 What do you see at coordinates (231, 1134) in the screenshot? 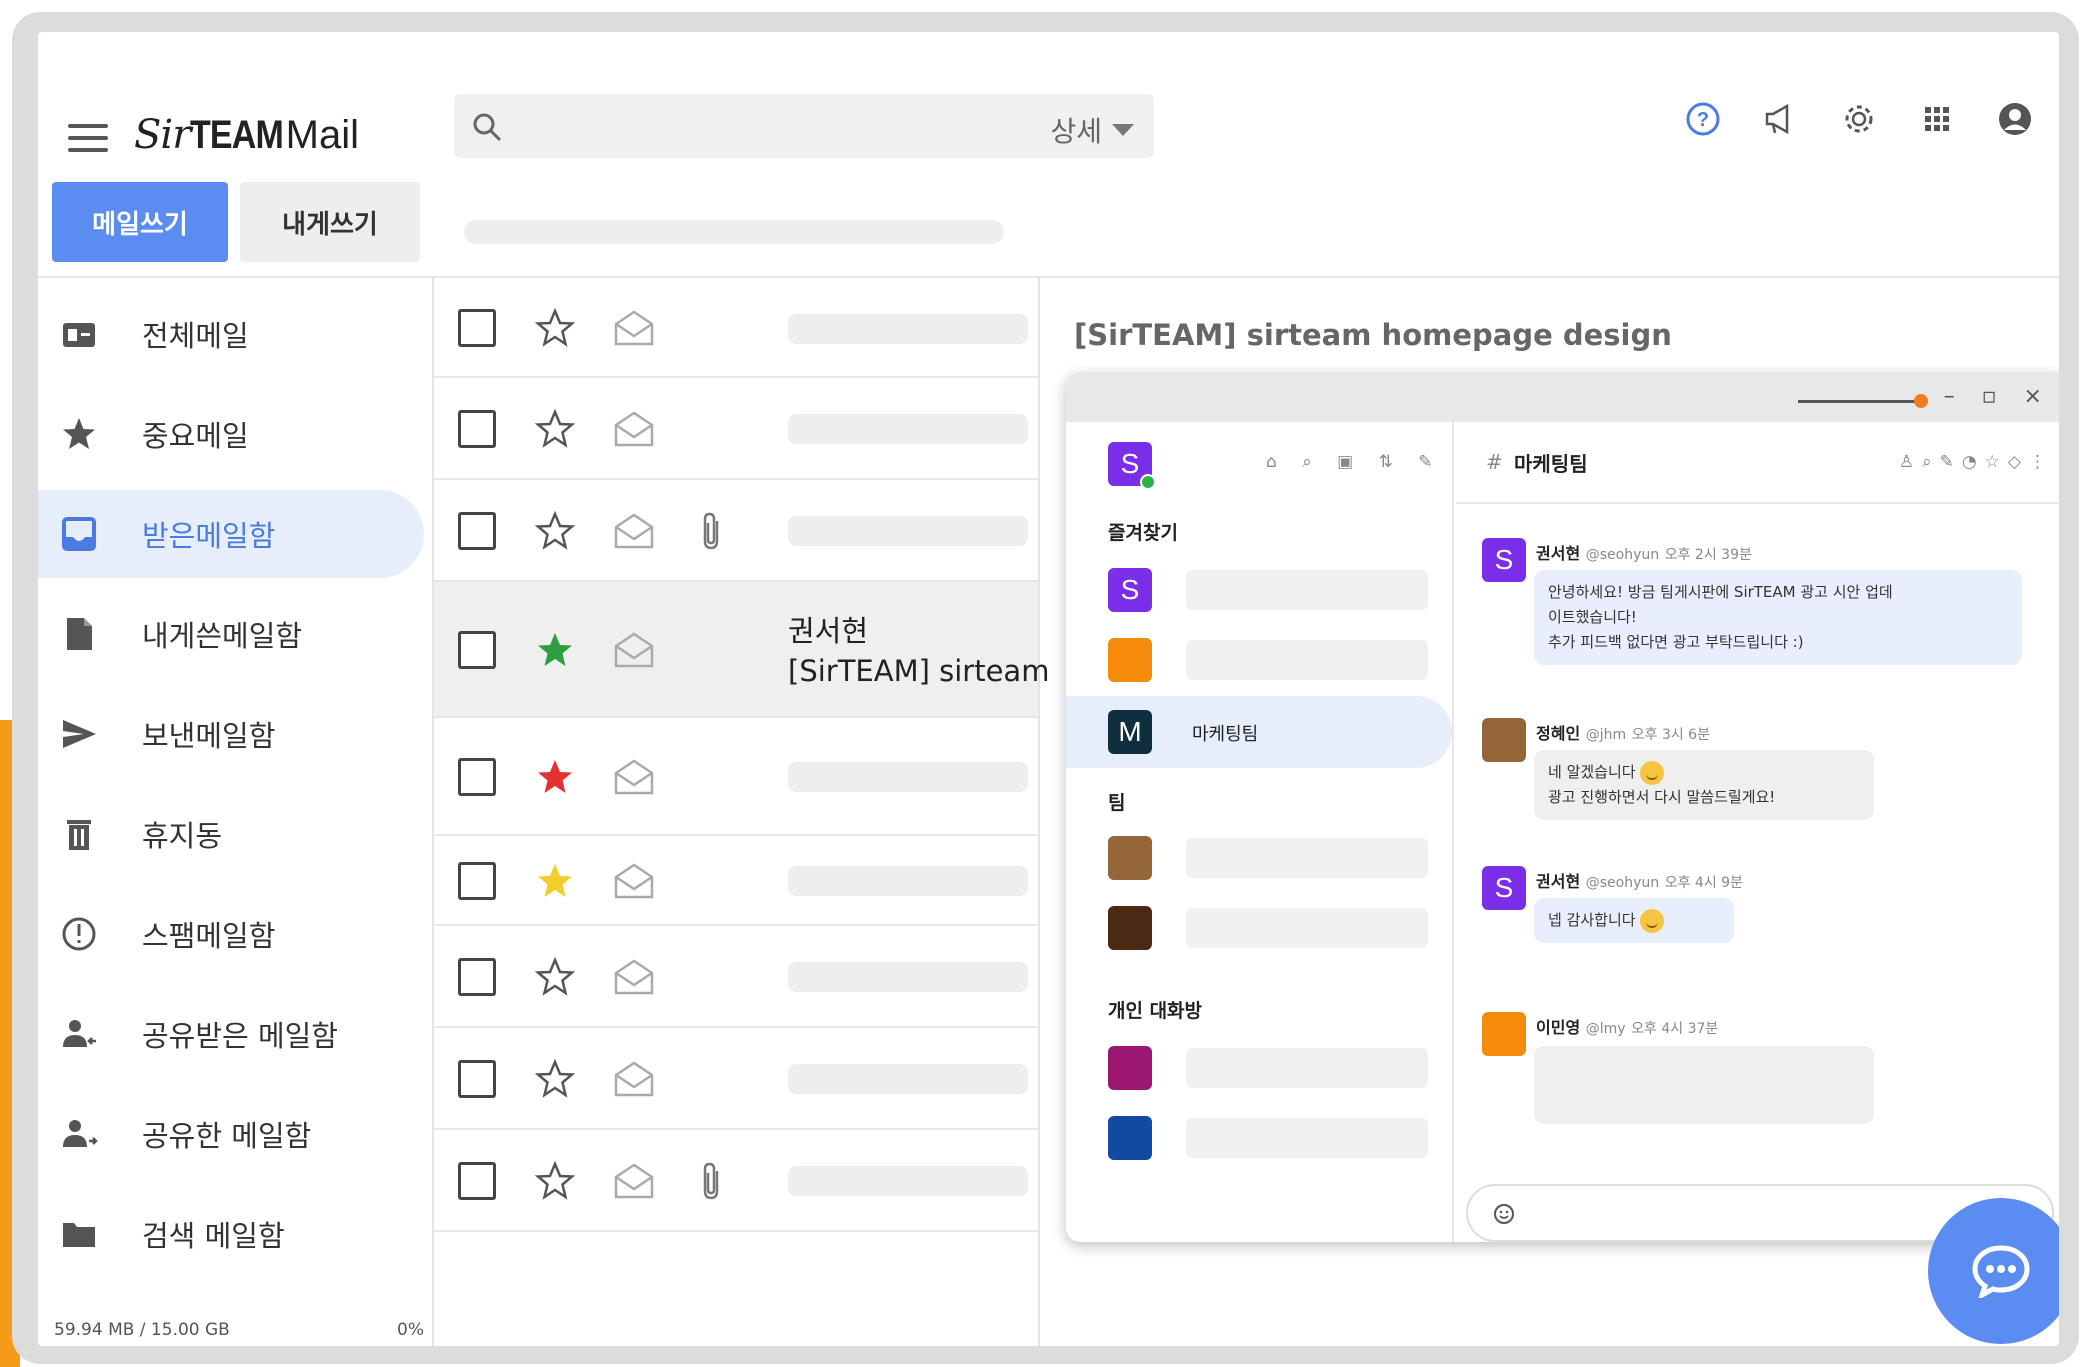
I see `sidebar-item-shared-out: 공유한 메일함` at bounding box center [231, 1134].